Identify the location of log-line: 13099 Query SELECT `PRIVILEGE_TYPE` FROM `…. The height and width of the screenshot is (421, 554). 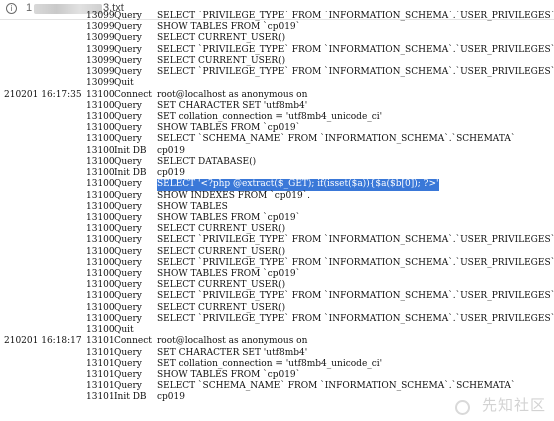
(277, 50).